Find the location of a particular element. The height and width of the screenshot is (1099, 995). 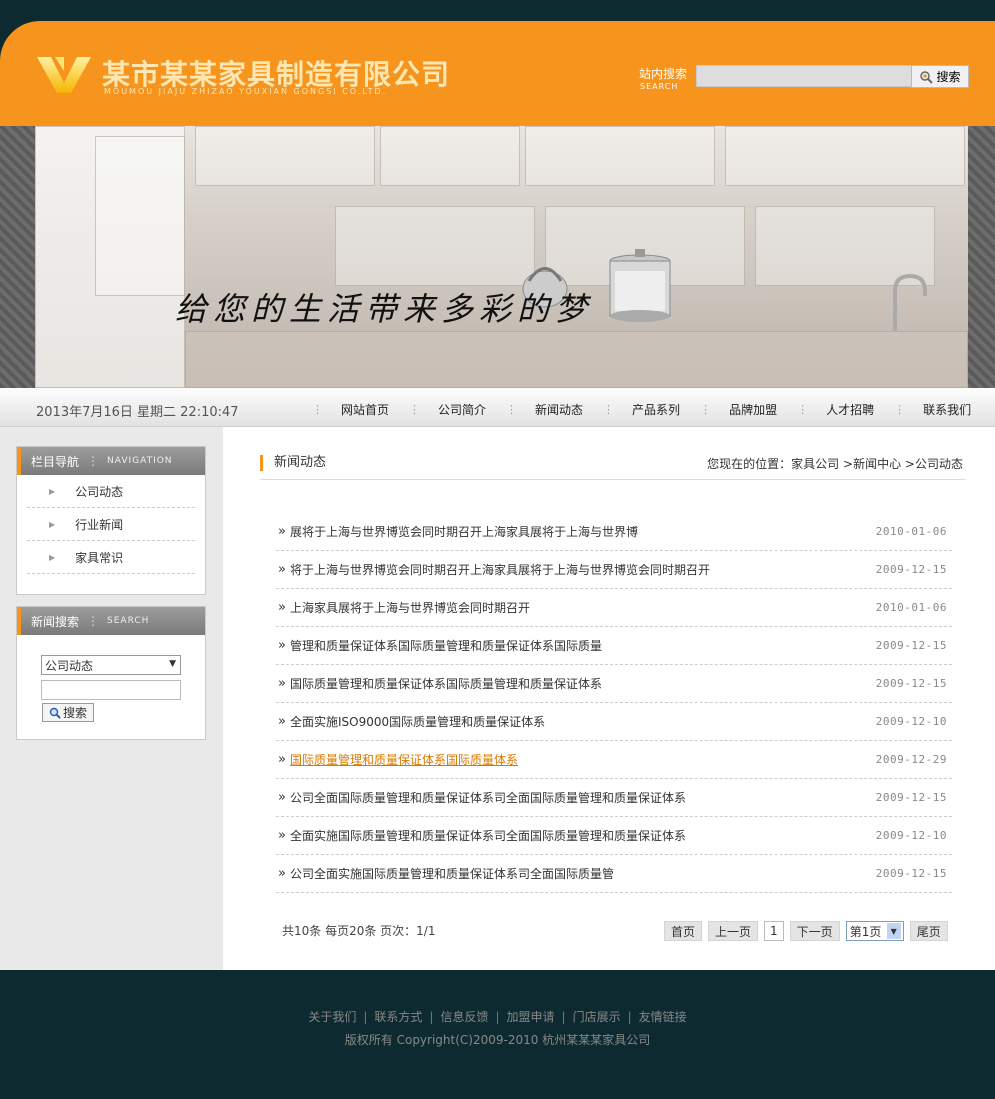

category-nav-box: 栏目导航 ⋮ NAVIGATION ▶ 公司动态 ▶ 行业新闻 ▶ 家具常识 is located at coordinates (111, 520).